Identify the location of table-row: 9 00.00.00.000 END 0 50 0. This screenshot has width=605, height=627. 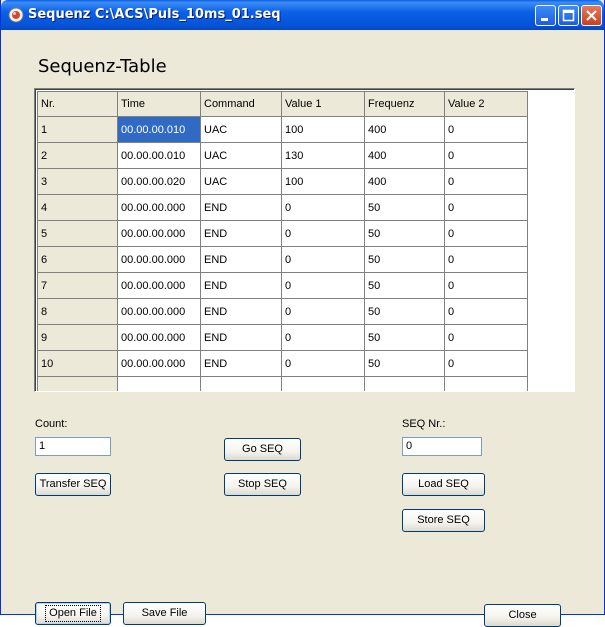
(282, 337).